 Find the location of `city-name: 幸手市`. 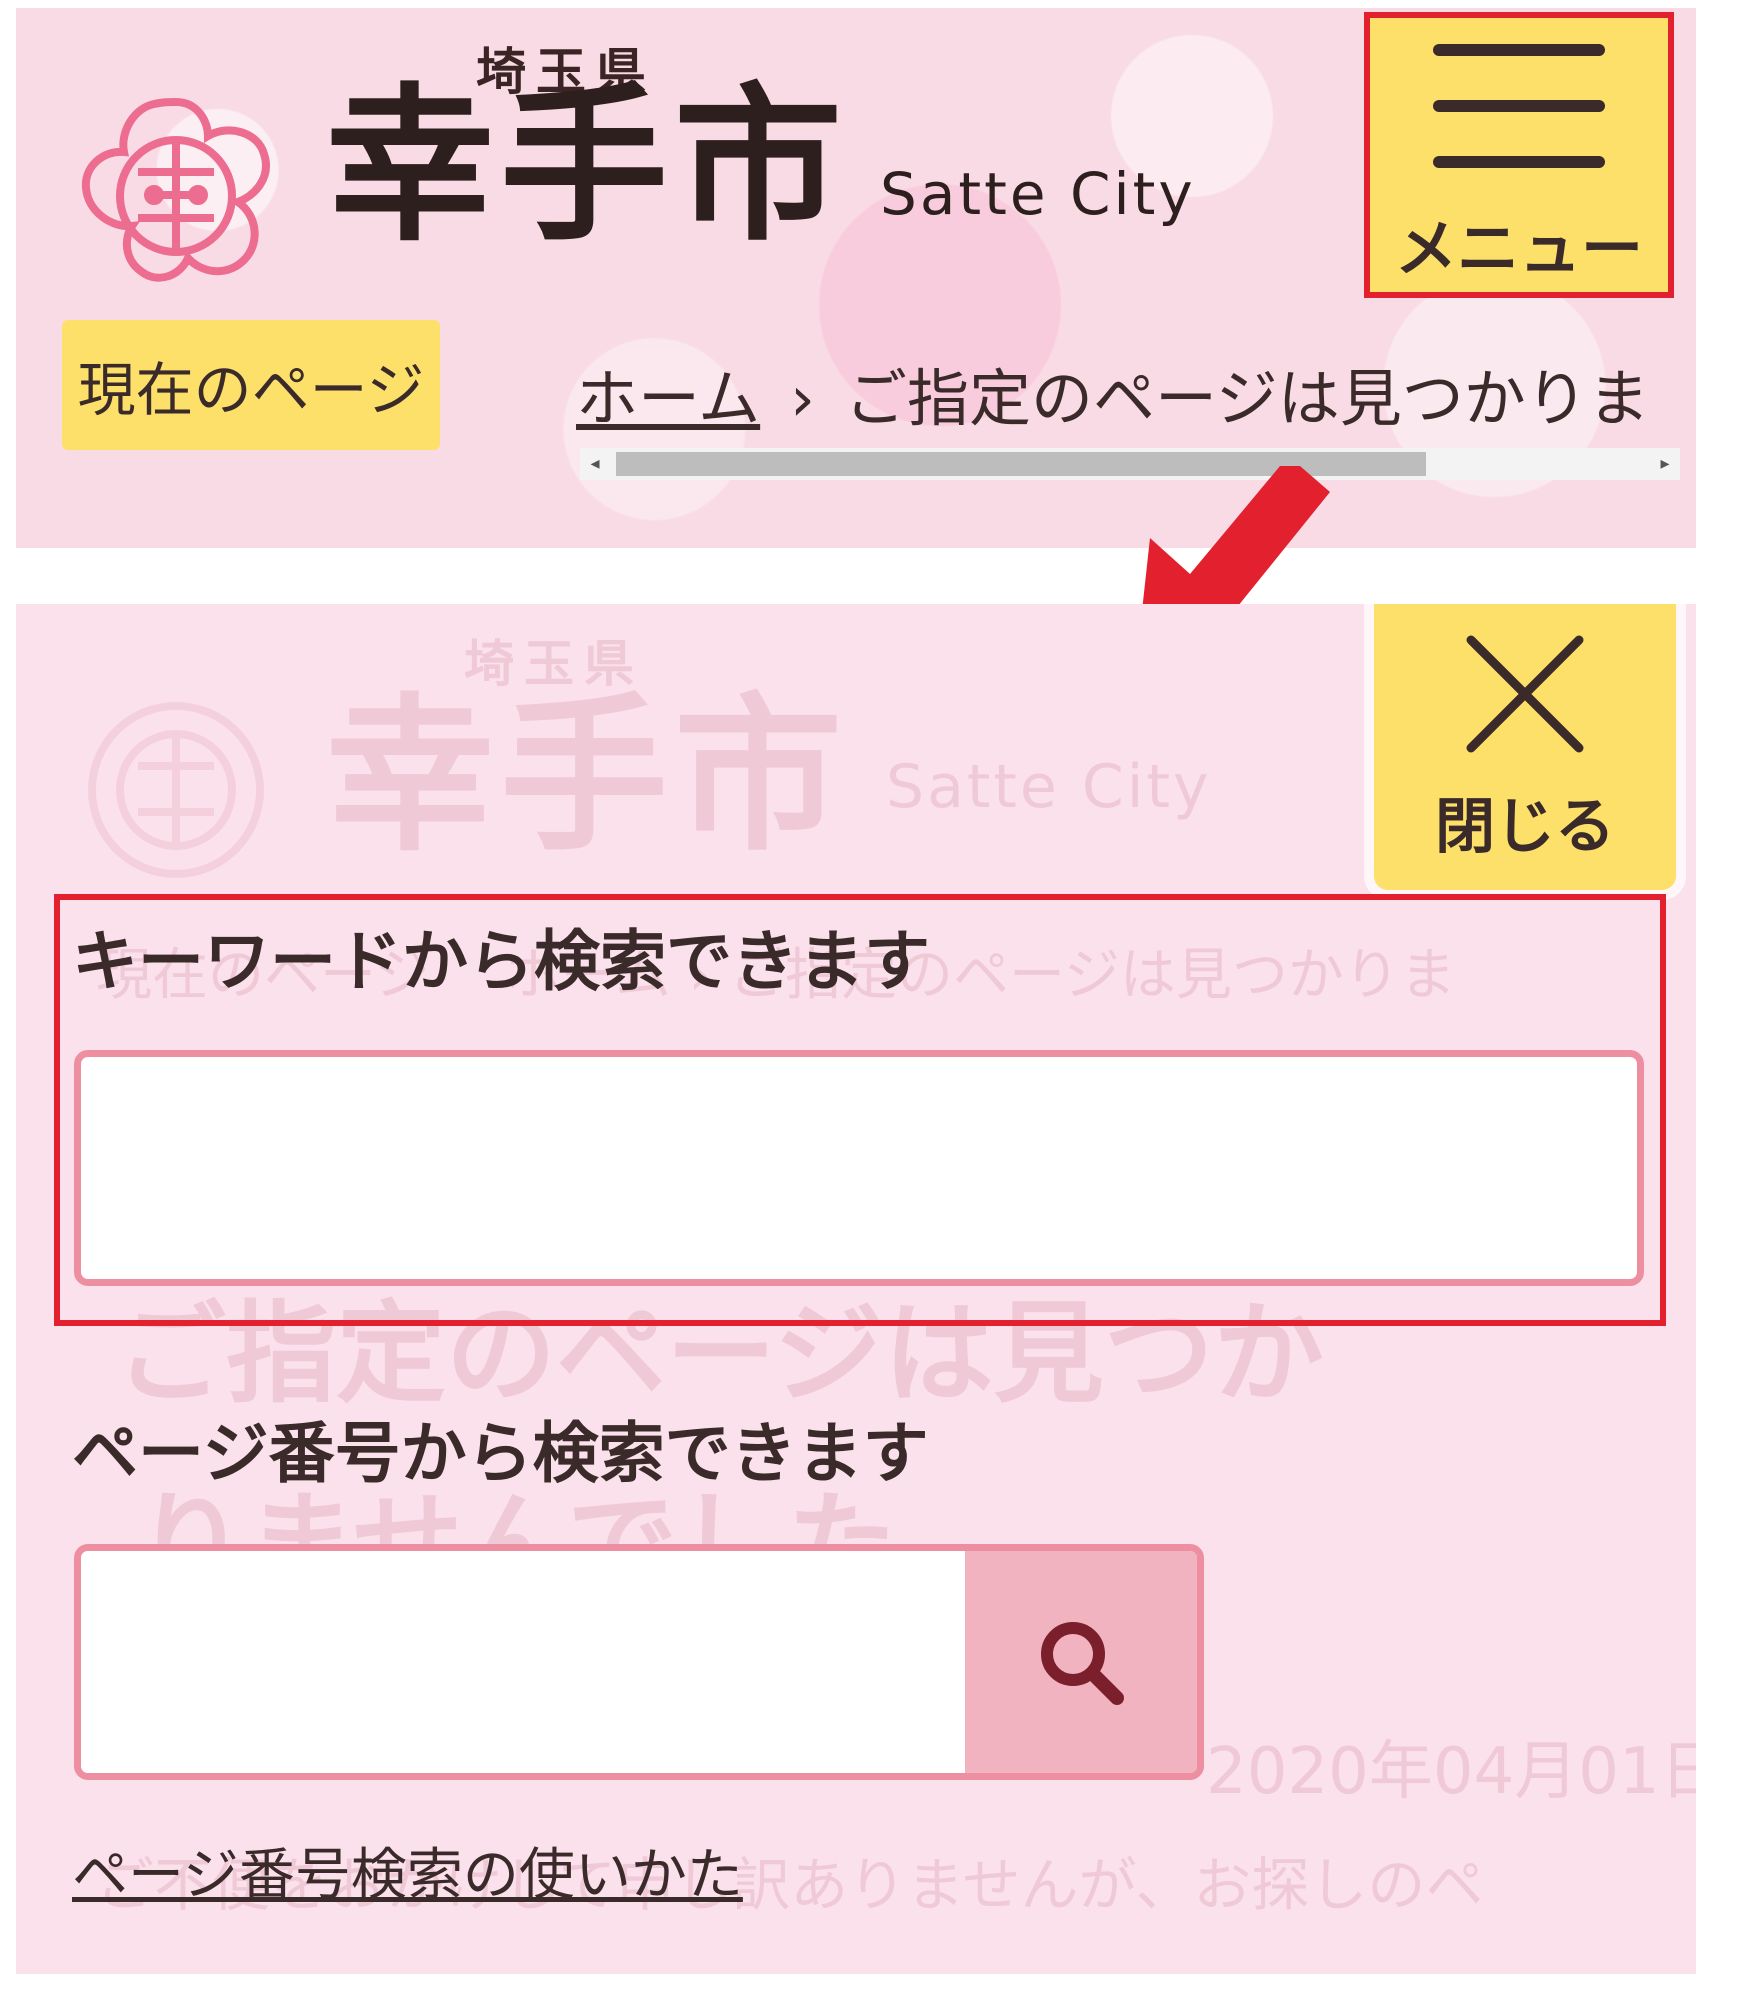

city-name: 幸手市 is located at coordinates (587, 166).